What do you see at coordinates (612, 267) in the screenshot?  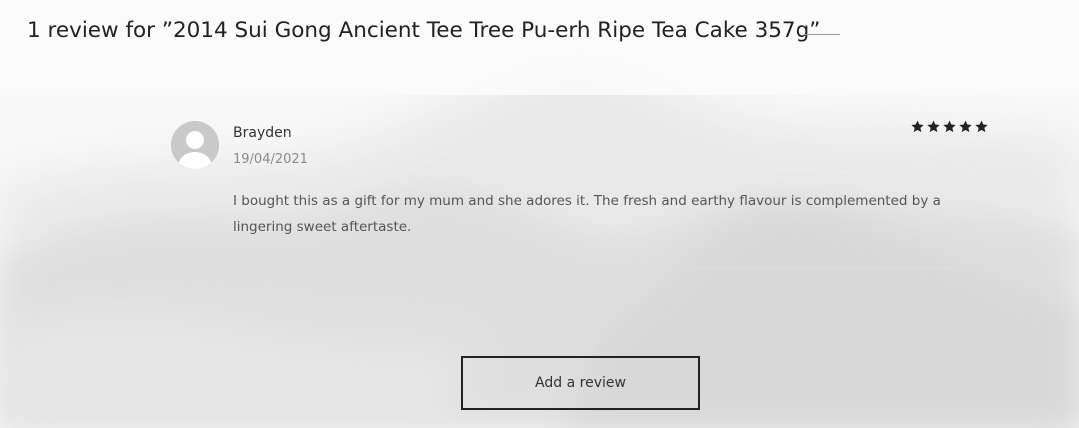 I see `review-divider` at bounding box center [612, 267].